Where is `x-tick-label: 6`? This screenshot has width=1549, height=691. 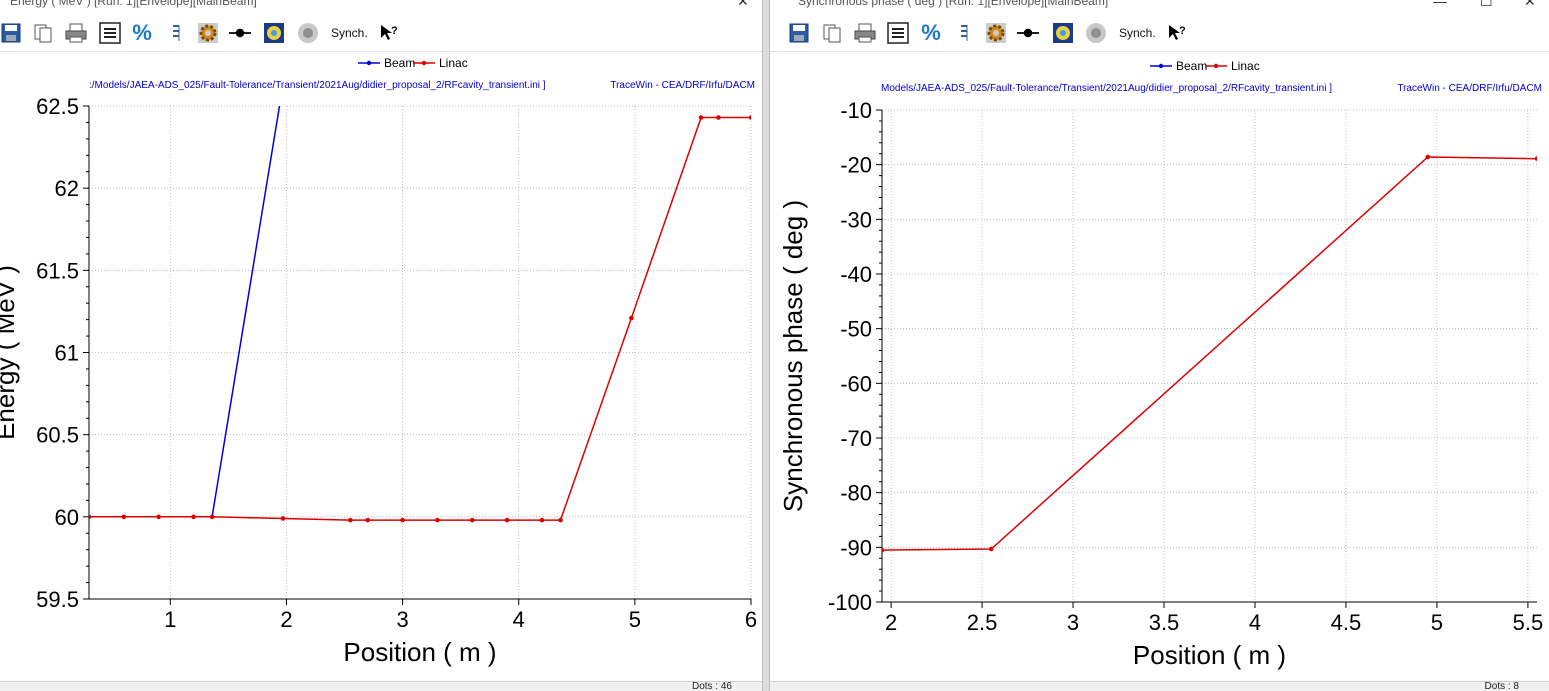
x-tick-label: 6 is located at coordinates (751, 619).